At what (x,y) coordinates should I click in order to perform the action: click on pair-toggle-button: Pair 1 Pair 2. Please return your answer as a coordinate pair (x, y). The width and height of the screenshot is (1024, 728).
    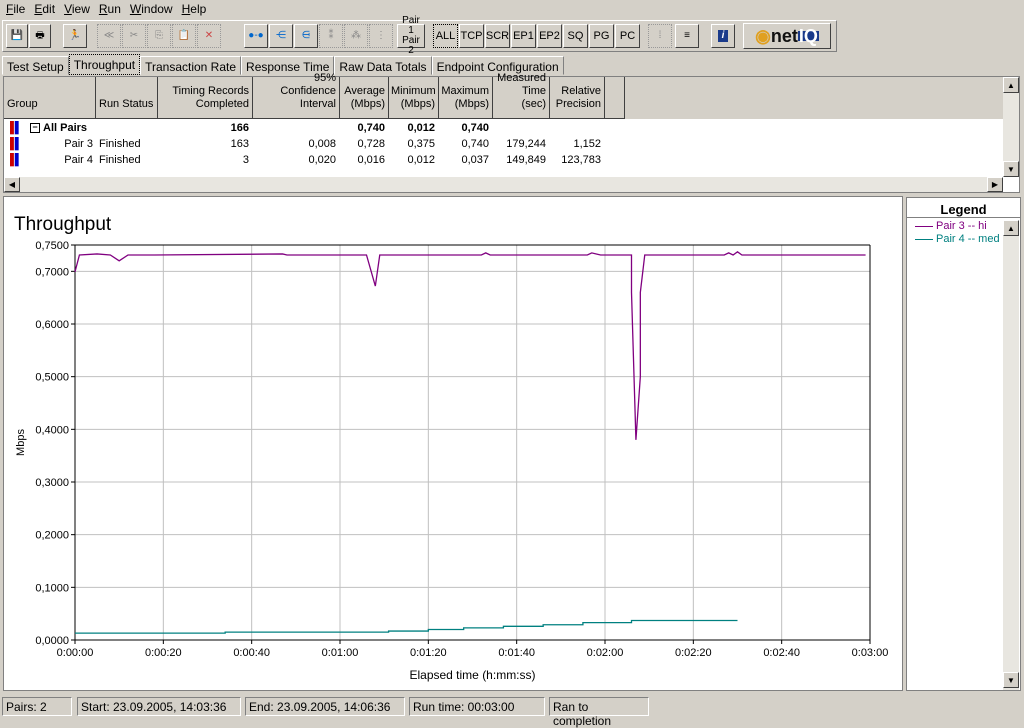
    Looking at the image, I should click on (411, 36).